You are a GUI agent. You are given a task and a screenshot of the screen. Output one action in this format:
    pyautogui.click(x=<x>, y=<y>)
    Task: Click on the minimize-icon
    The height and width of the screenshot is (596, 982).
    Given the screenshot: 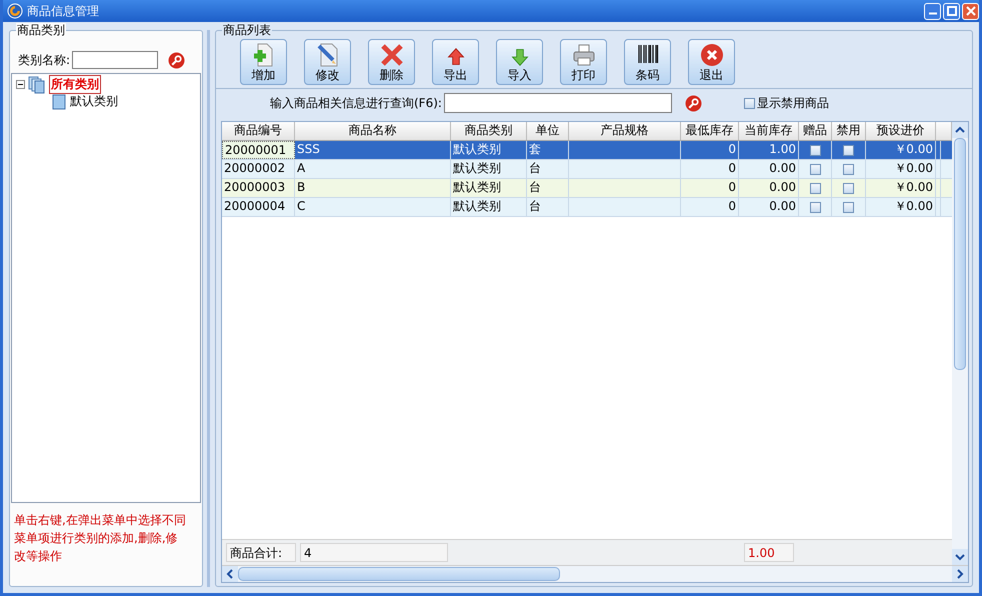 What is the action you would take?
    pyautogui.click(x=932, y=13)
    